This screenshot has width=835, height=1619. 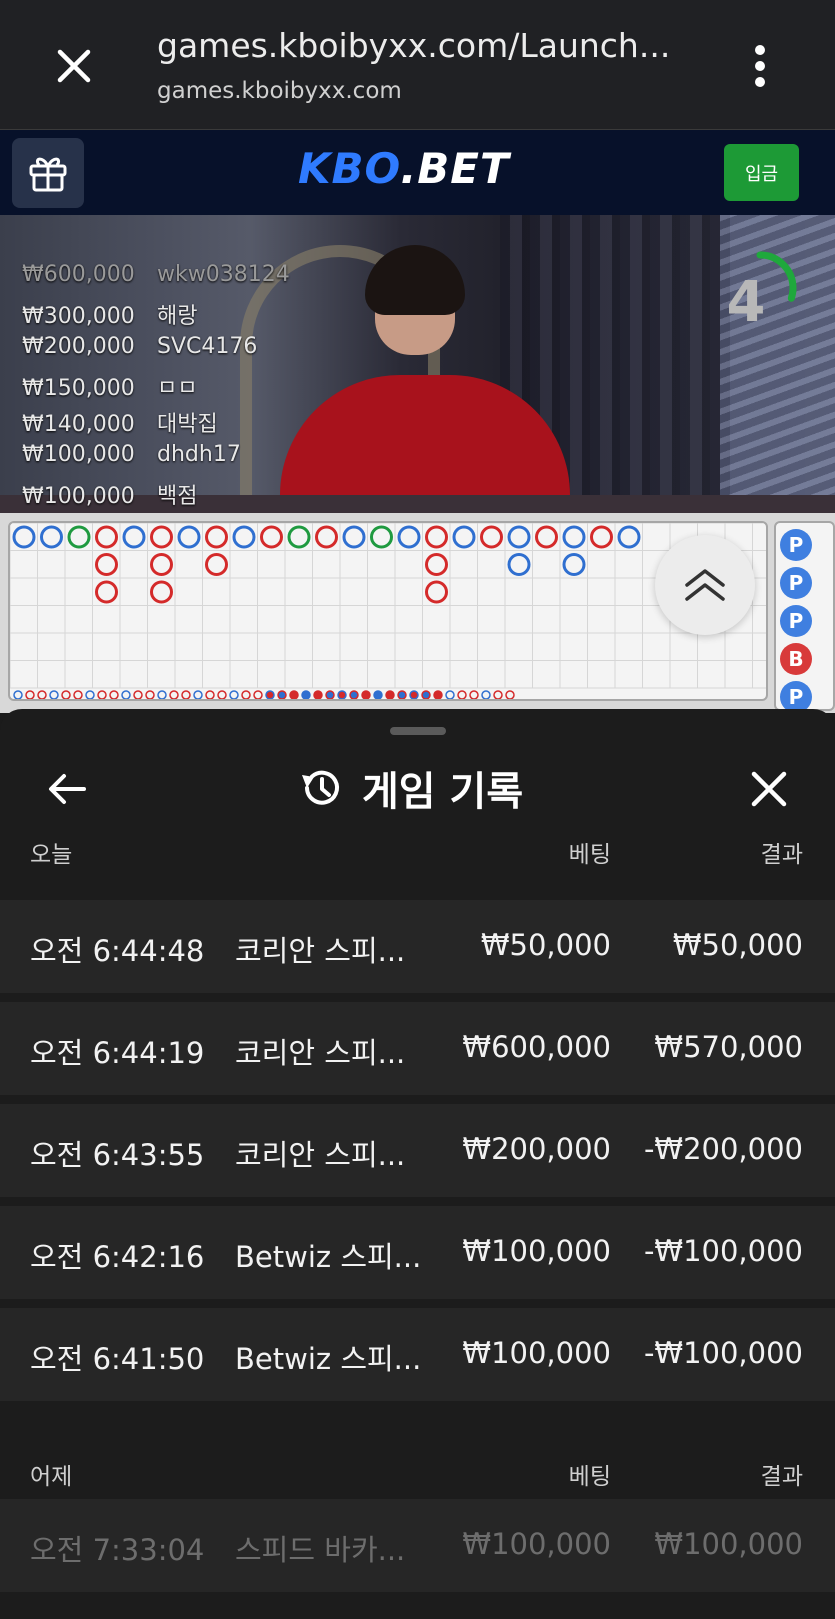 I want to click on deposit-button: 입금, so click(x=761, y=172).